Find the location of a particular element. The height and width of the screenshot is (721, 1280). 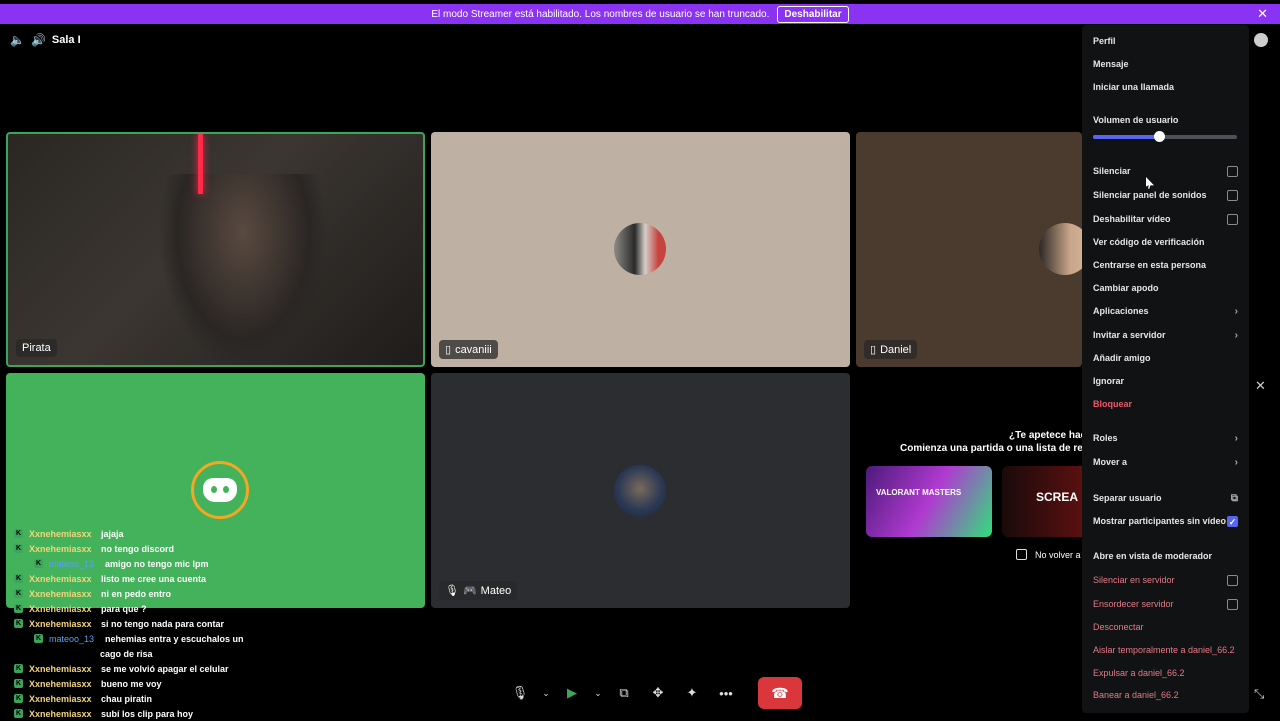

menu-invite: Invitar a servidor › is located at coordinates (1165, 335).